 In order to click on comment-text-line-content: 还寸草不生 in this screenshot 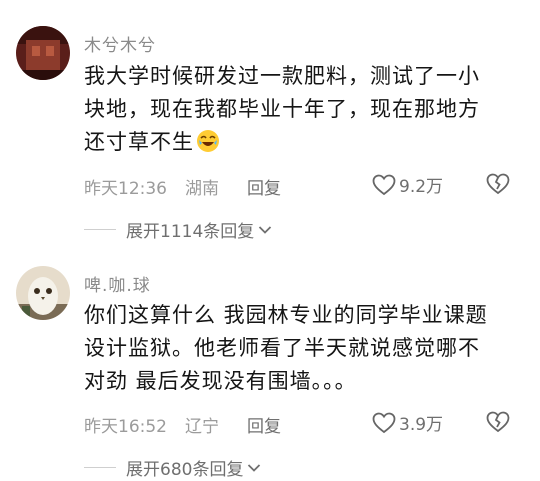, I will do `click(139, 142)`.